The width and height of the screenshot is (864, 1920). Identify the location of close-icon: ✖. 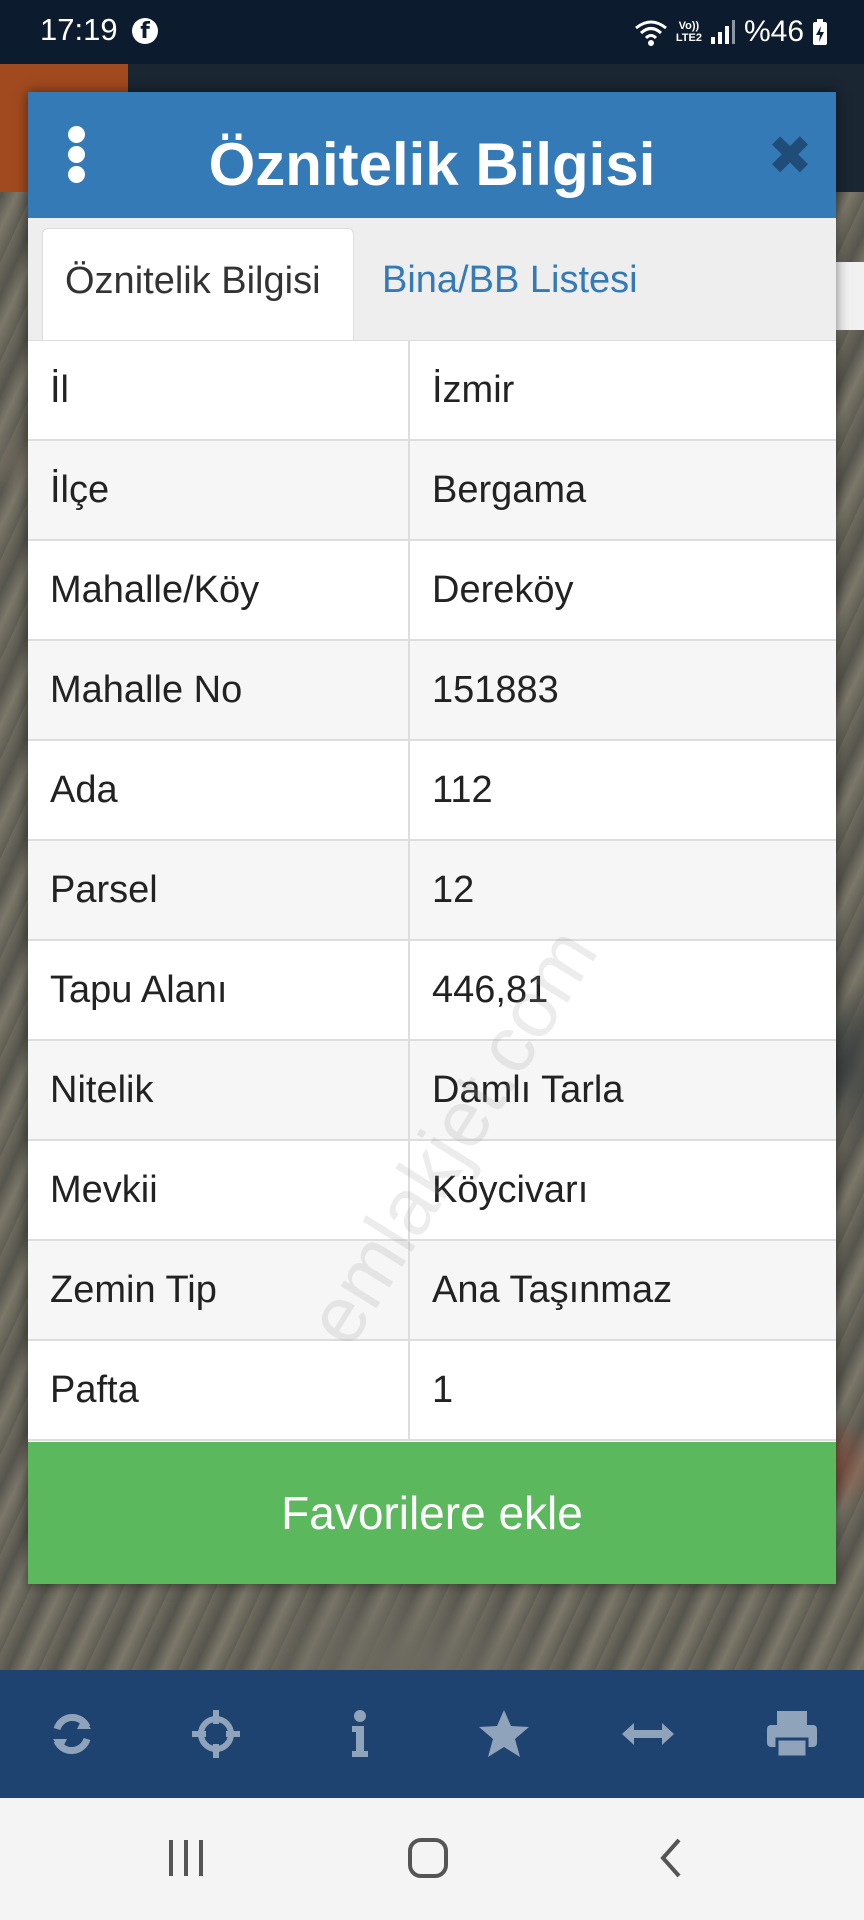
(790, 156).